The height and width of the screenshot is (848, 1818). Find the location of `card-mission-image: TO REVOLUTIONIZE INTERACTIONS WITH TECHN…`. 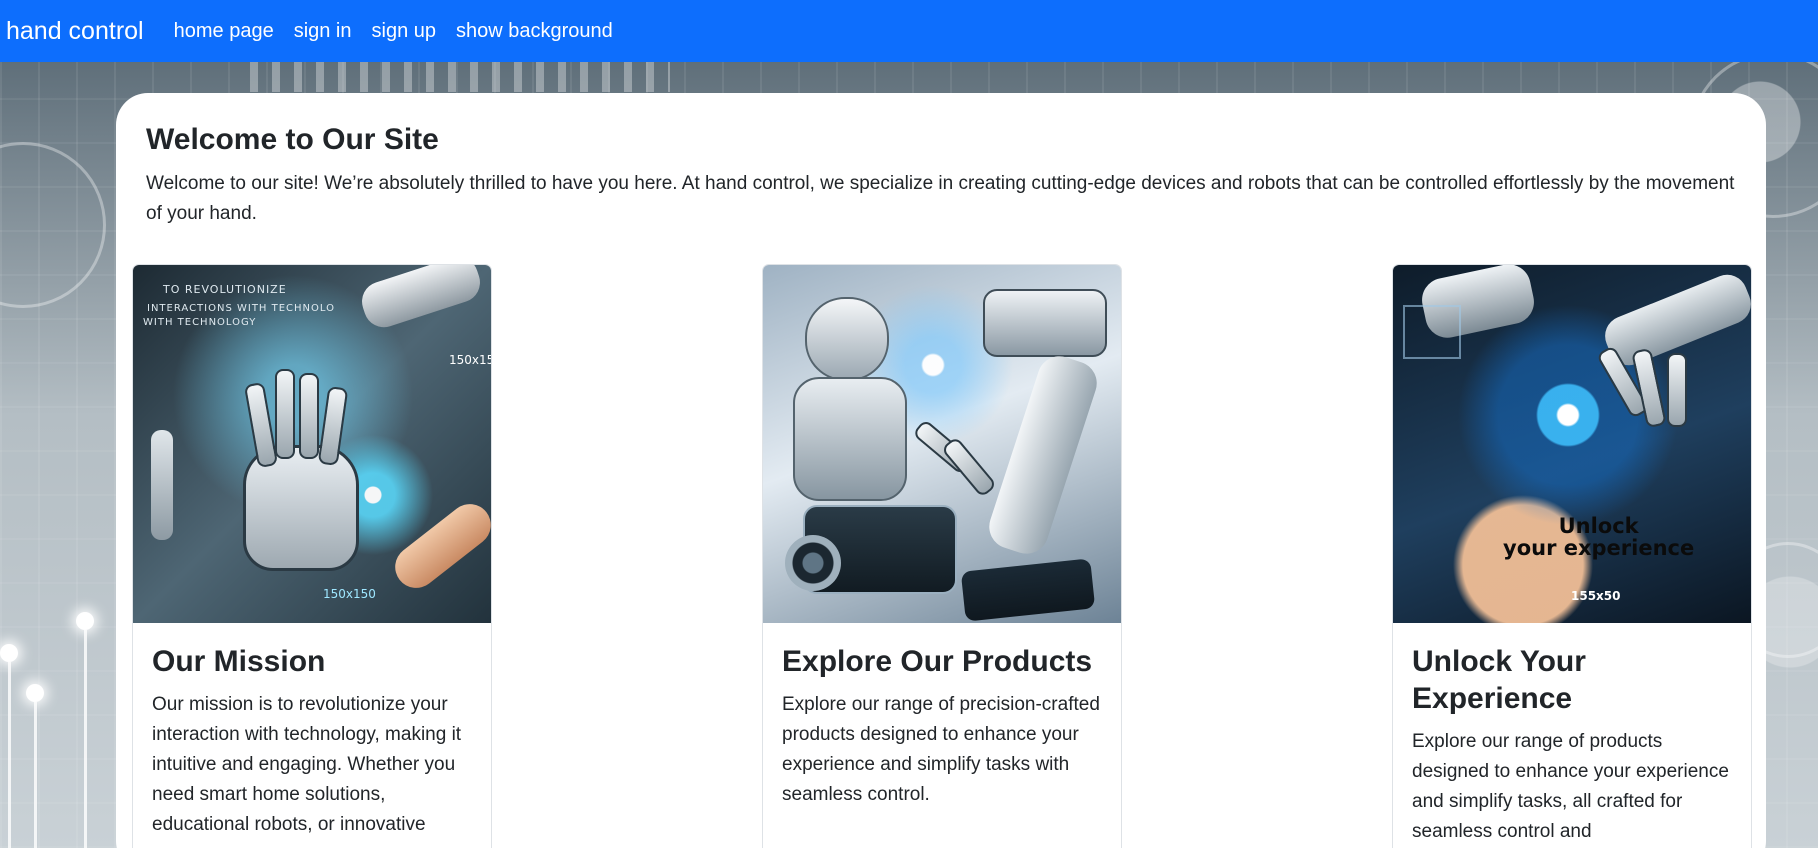

card-mission-image: TO REVOLUTIONIZE INTERACTIONS WITH TECHN… is located at coordinates (312, 444).